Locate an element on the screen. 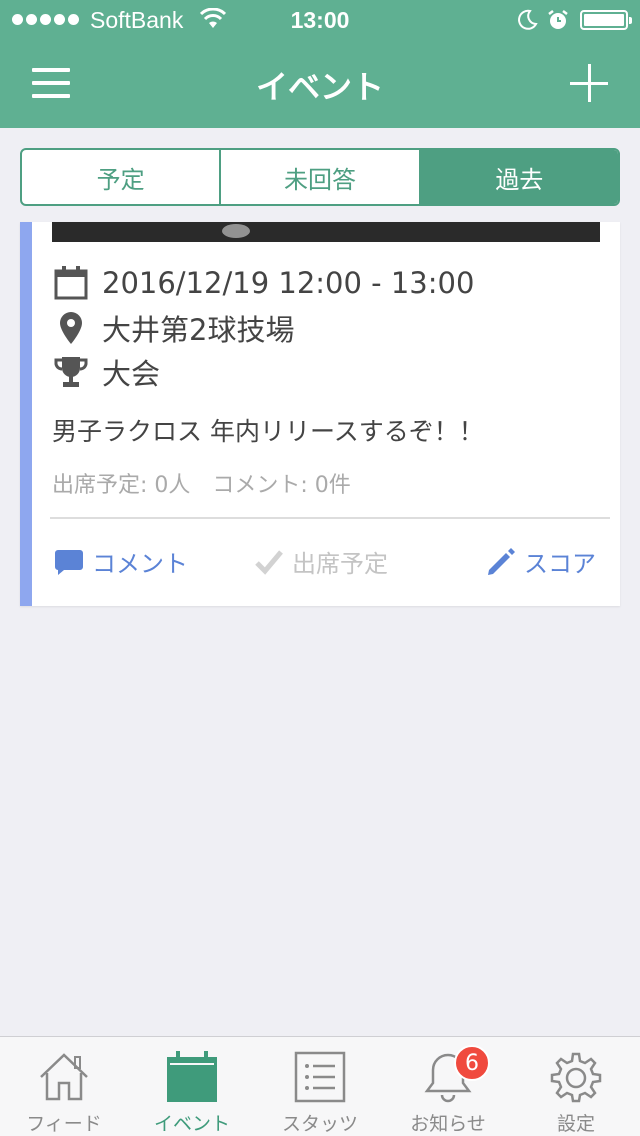 Image resolution: width=640 pixels, height=1136 pixels. event-stats: 出席予定: 0人 コメント: 0件 is located at coordinates (201, 485).